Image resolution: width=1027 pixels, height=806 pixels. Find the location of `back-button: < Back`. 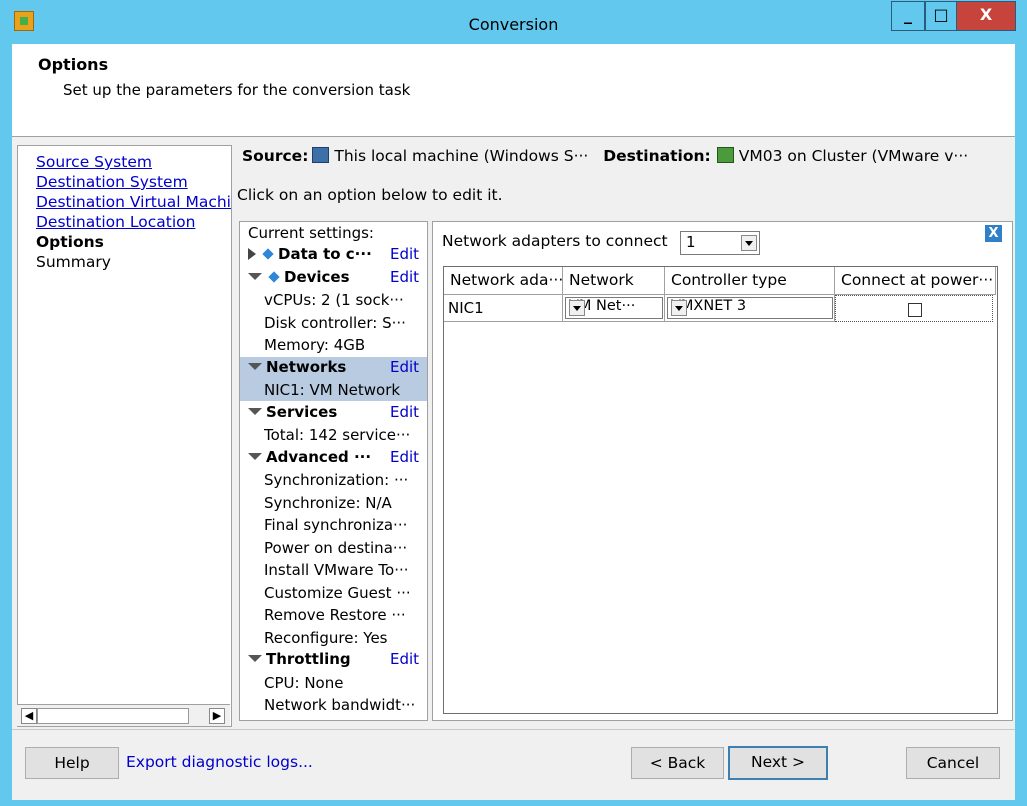

back-button: < Back is located at coordinates (677, 763).